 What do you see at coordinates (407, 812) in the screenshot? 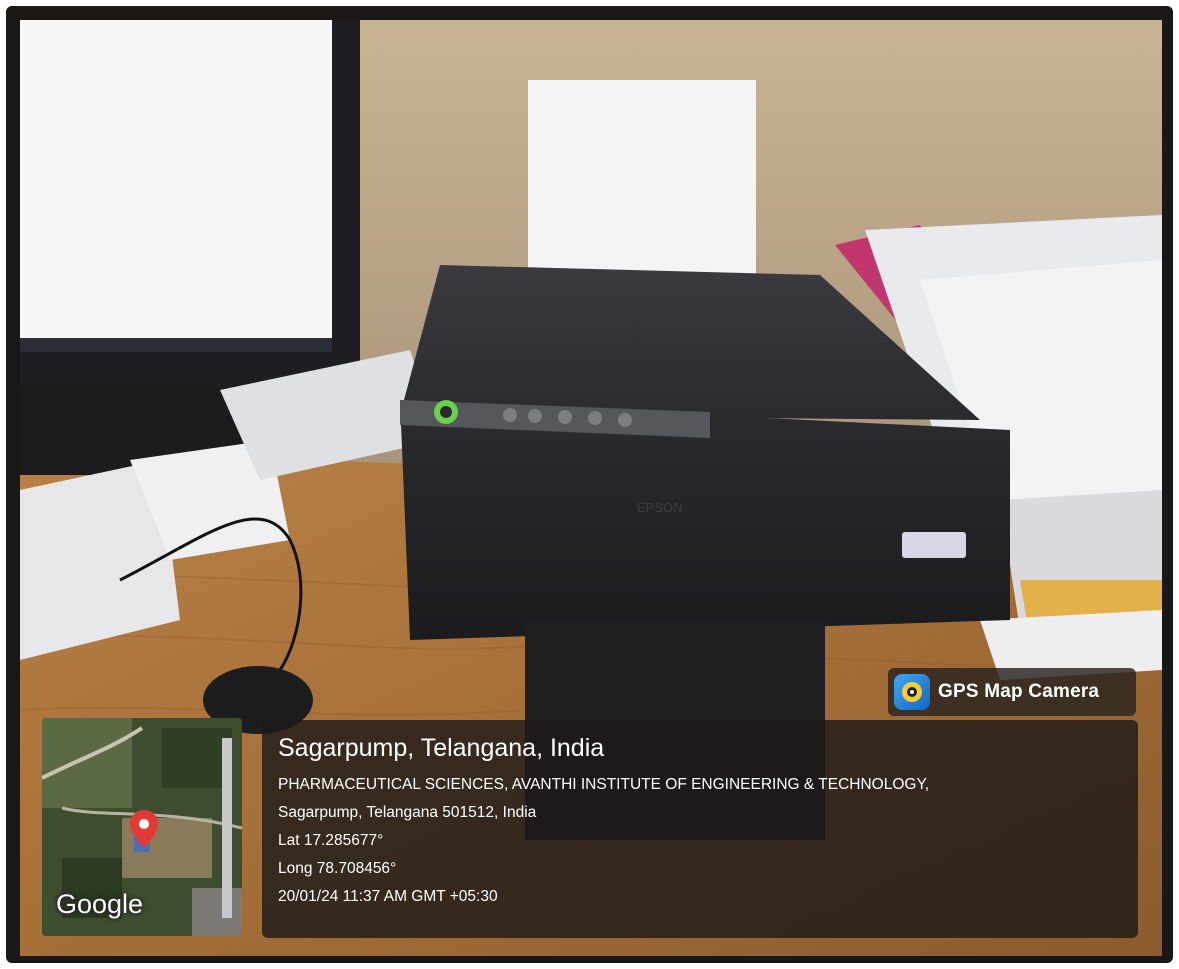
I see `address-line-2: Sagarpump, Telangana 501512, India` at bounding box center [407, 812].